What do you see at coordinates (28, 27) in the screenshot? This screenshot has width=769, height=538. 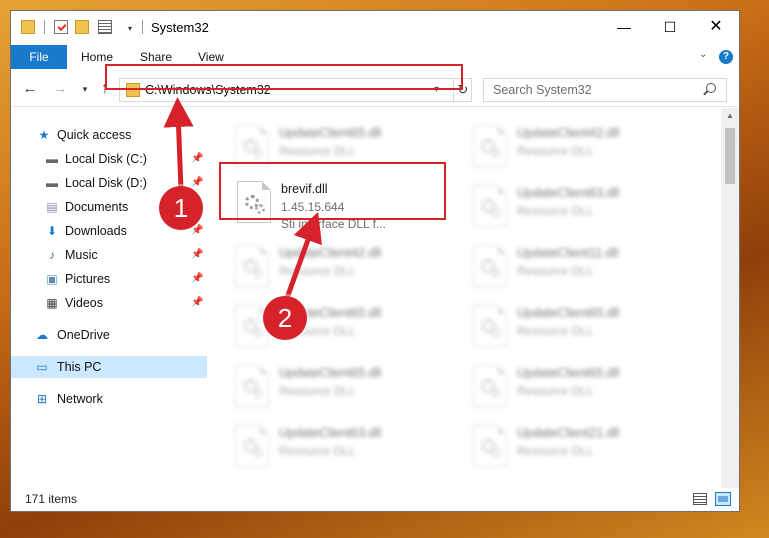 I see `folder-icon` at bounding box center [28, 27].